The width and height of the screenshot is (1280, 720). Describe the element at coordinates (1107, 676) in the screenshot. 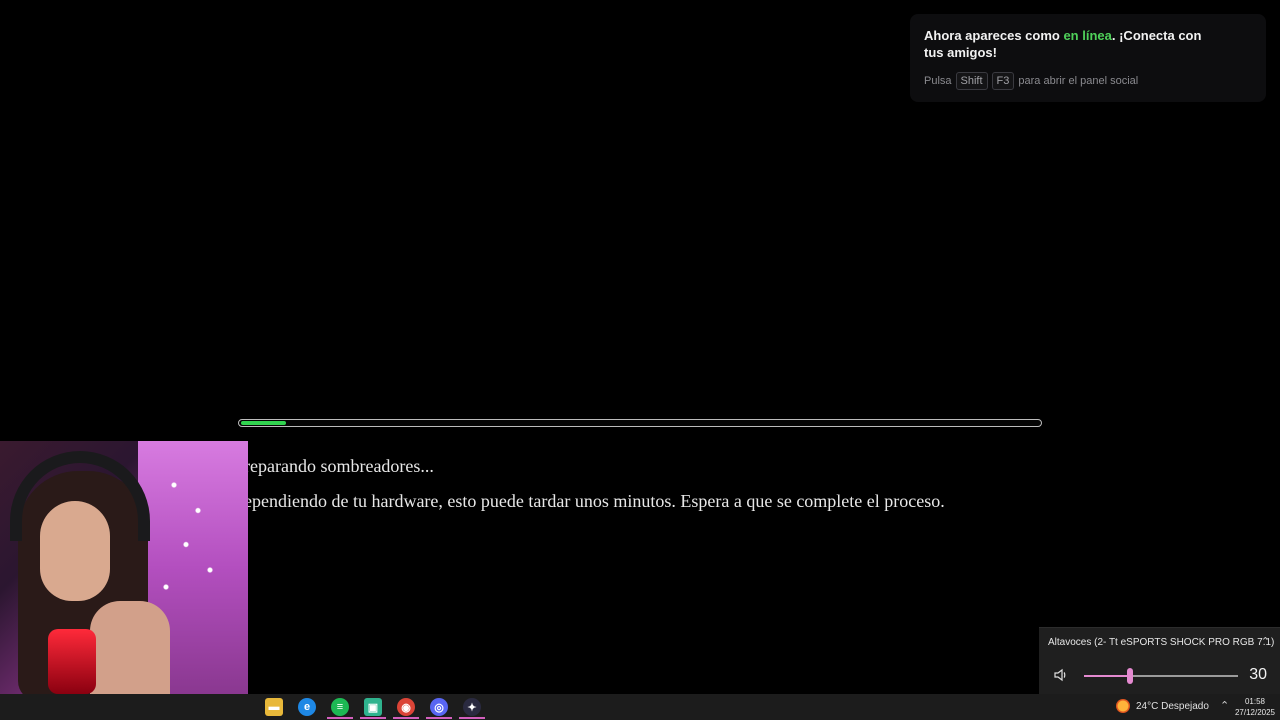

I see `volume-slider-fill` at that location.